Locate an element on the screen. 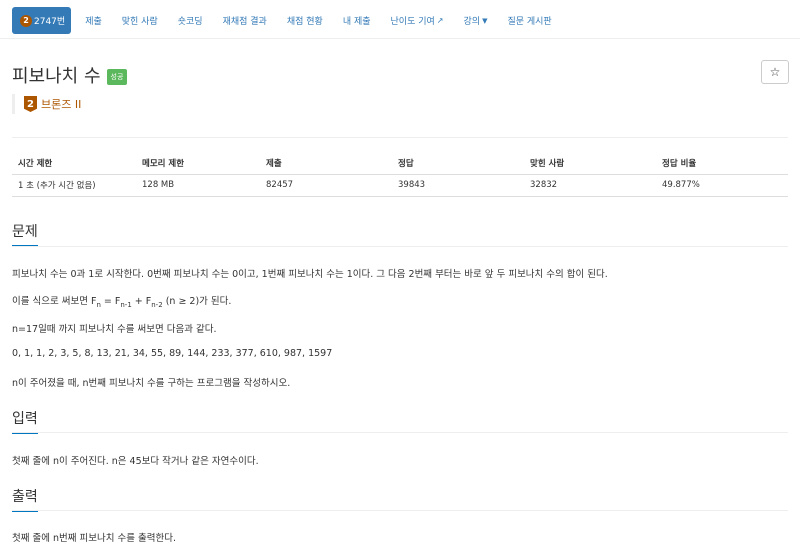  tab-lectures-dropdown: 강의 ▼ is located at coordinates (476, 20).